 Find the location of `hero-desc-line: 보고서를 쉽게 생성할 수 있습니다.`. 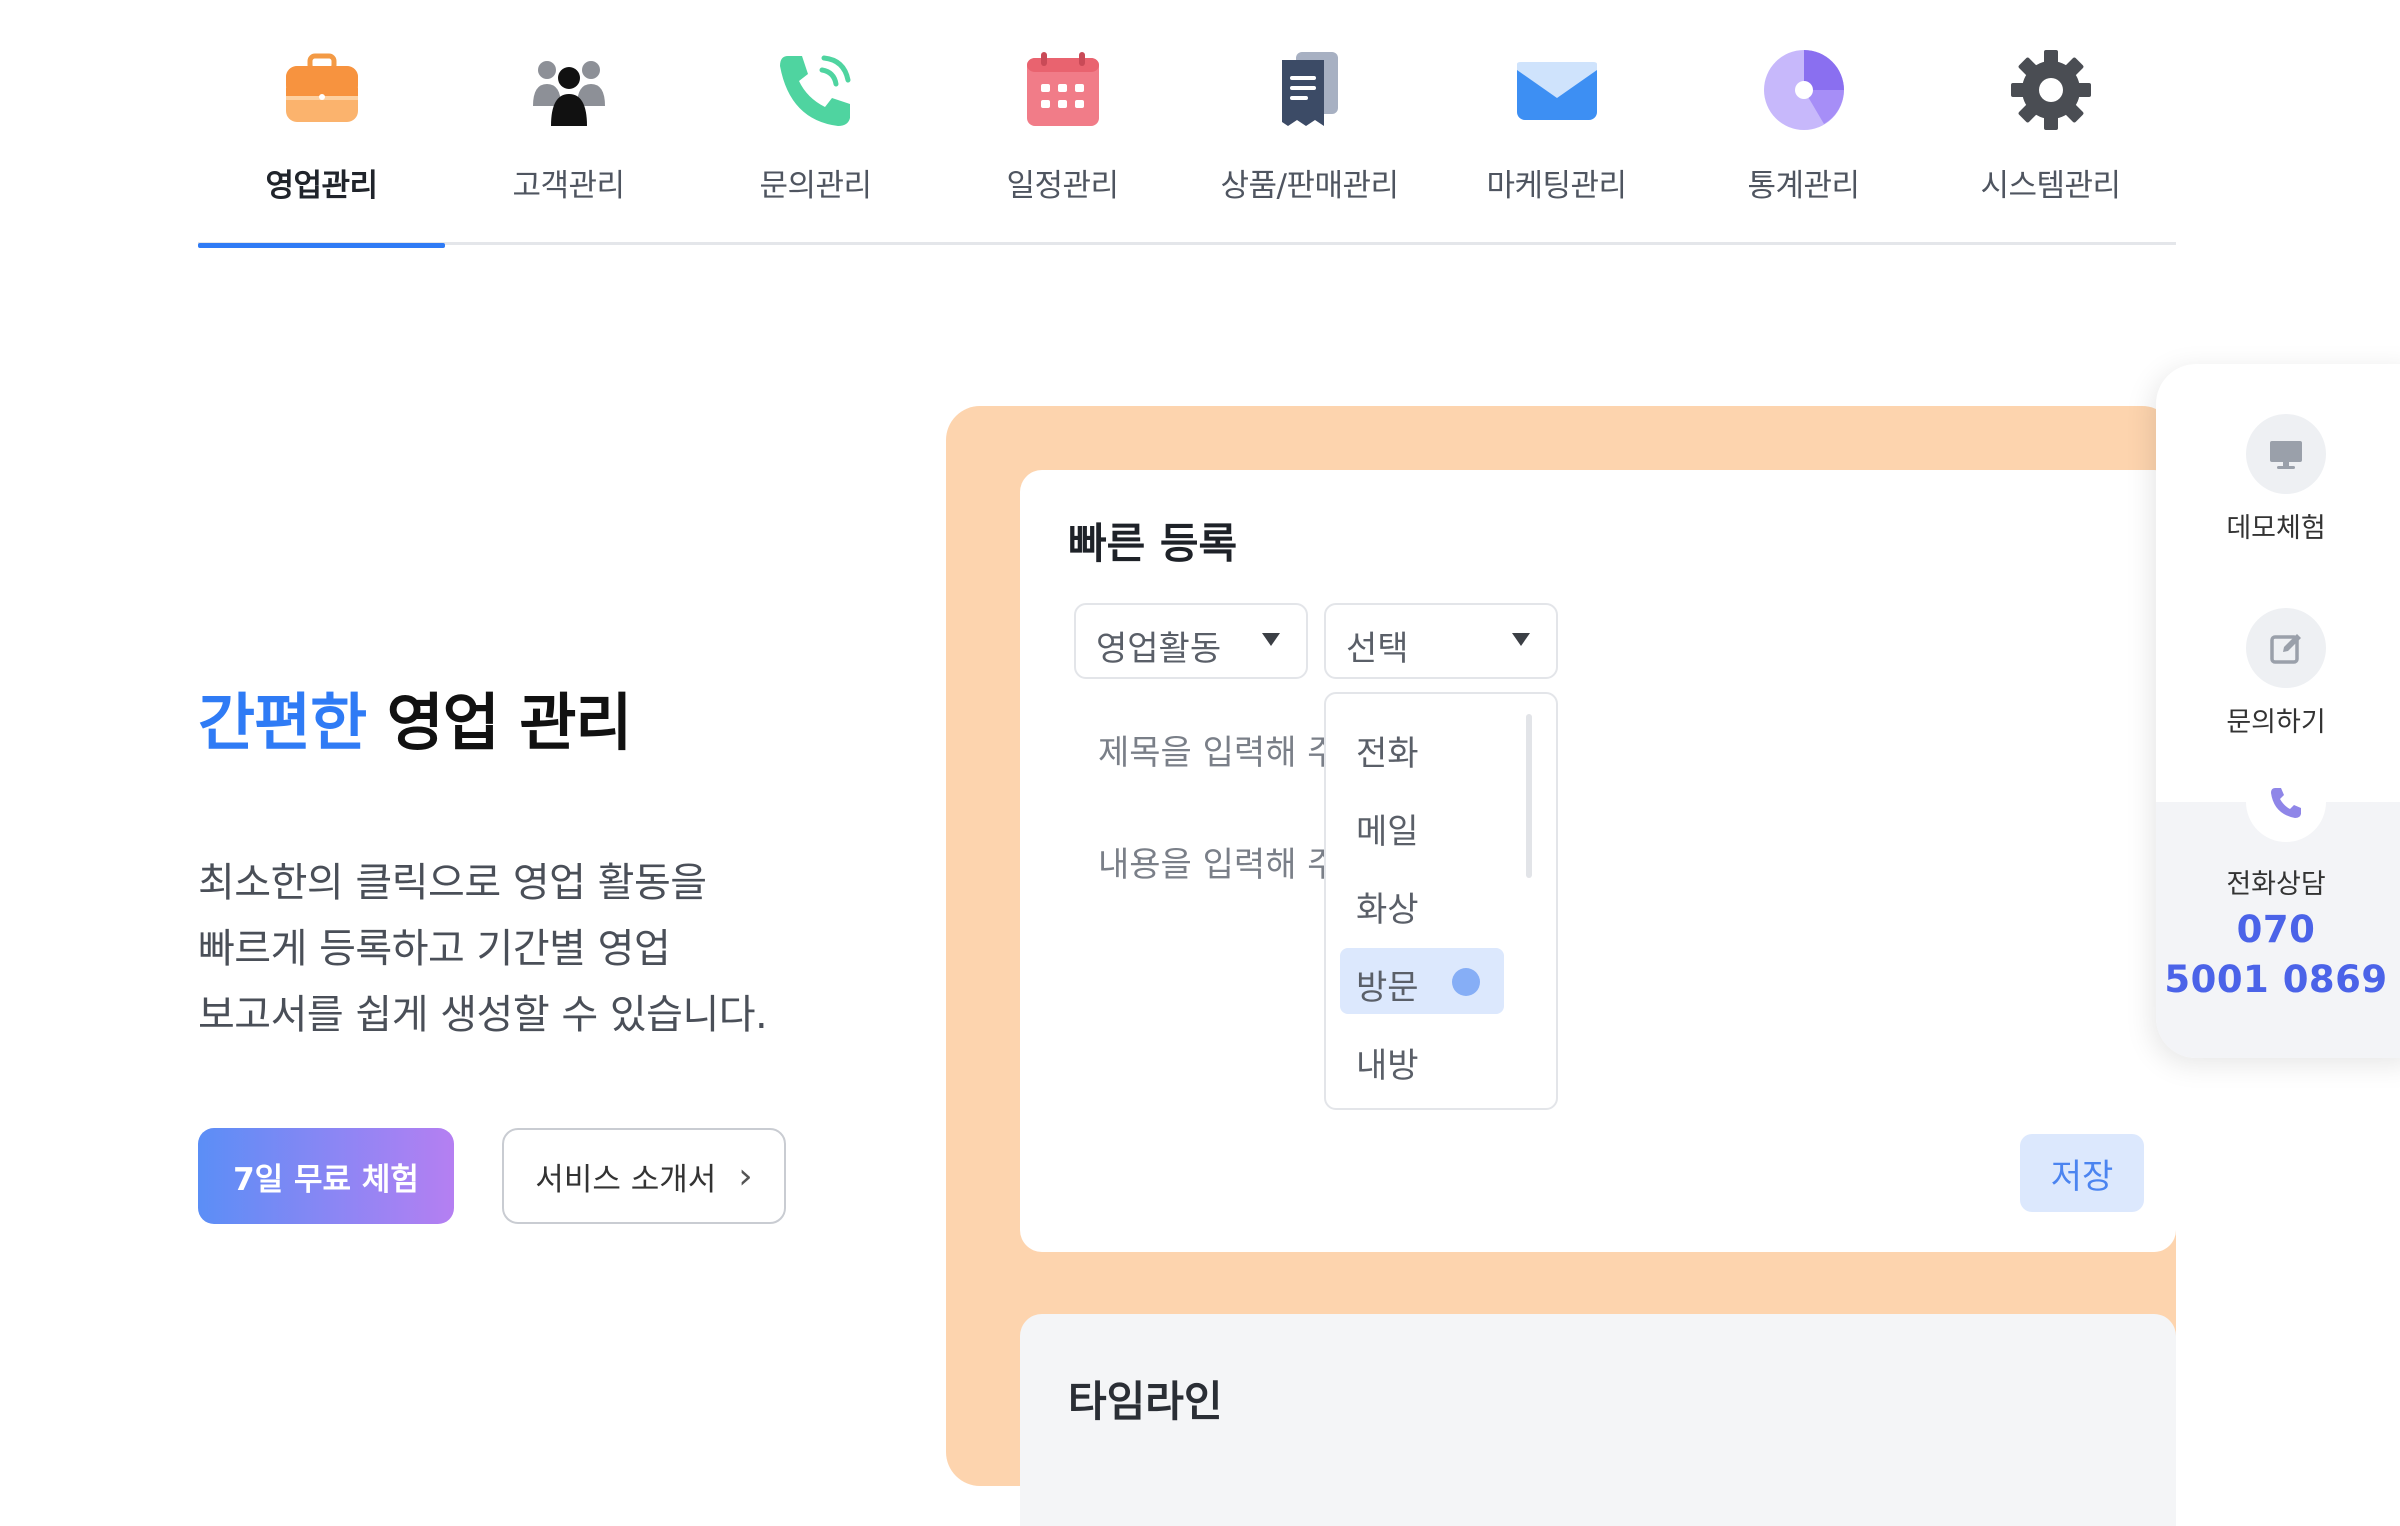

hero-desc-line: 보고서를 쉽게 생성할 수 있습니다. is located at coordinates (483, 1015).